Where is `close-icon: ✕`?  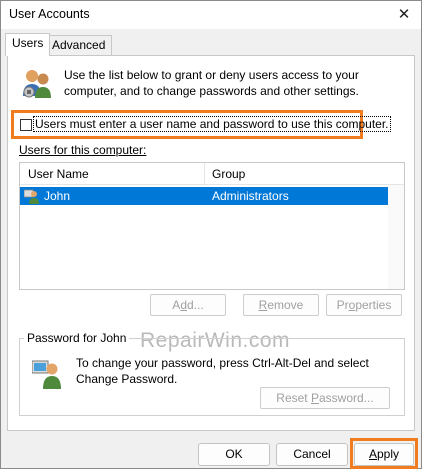
close-icon: ✕ is located at coordinates (404, 15).